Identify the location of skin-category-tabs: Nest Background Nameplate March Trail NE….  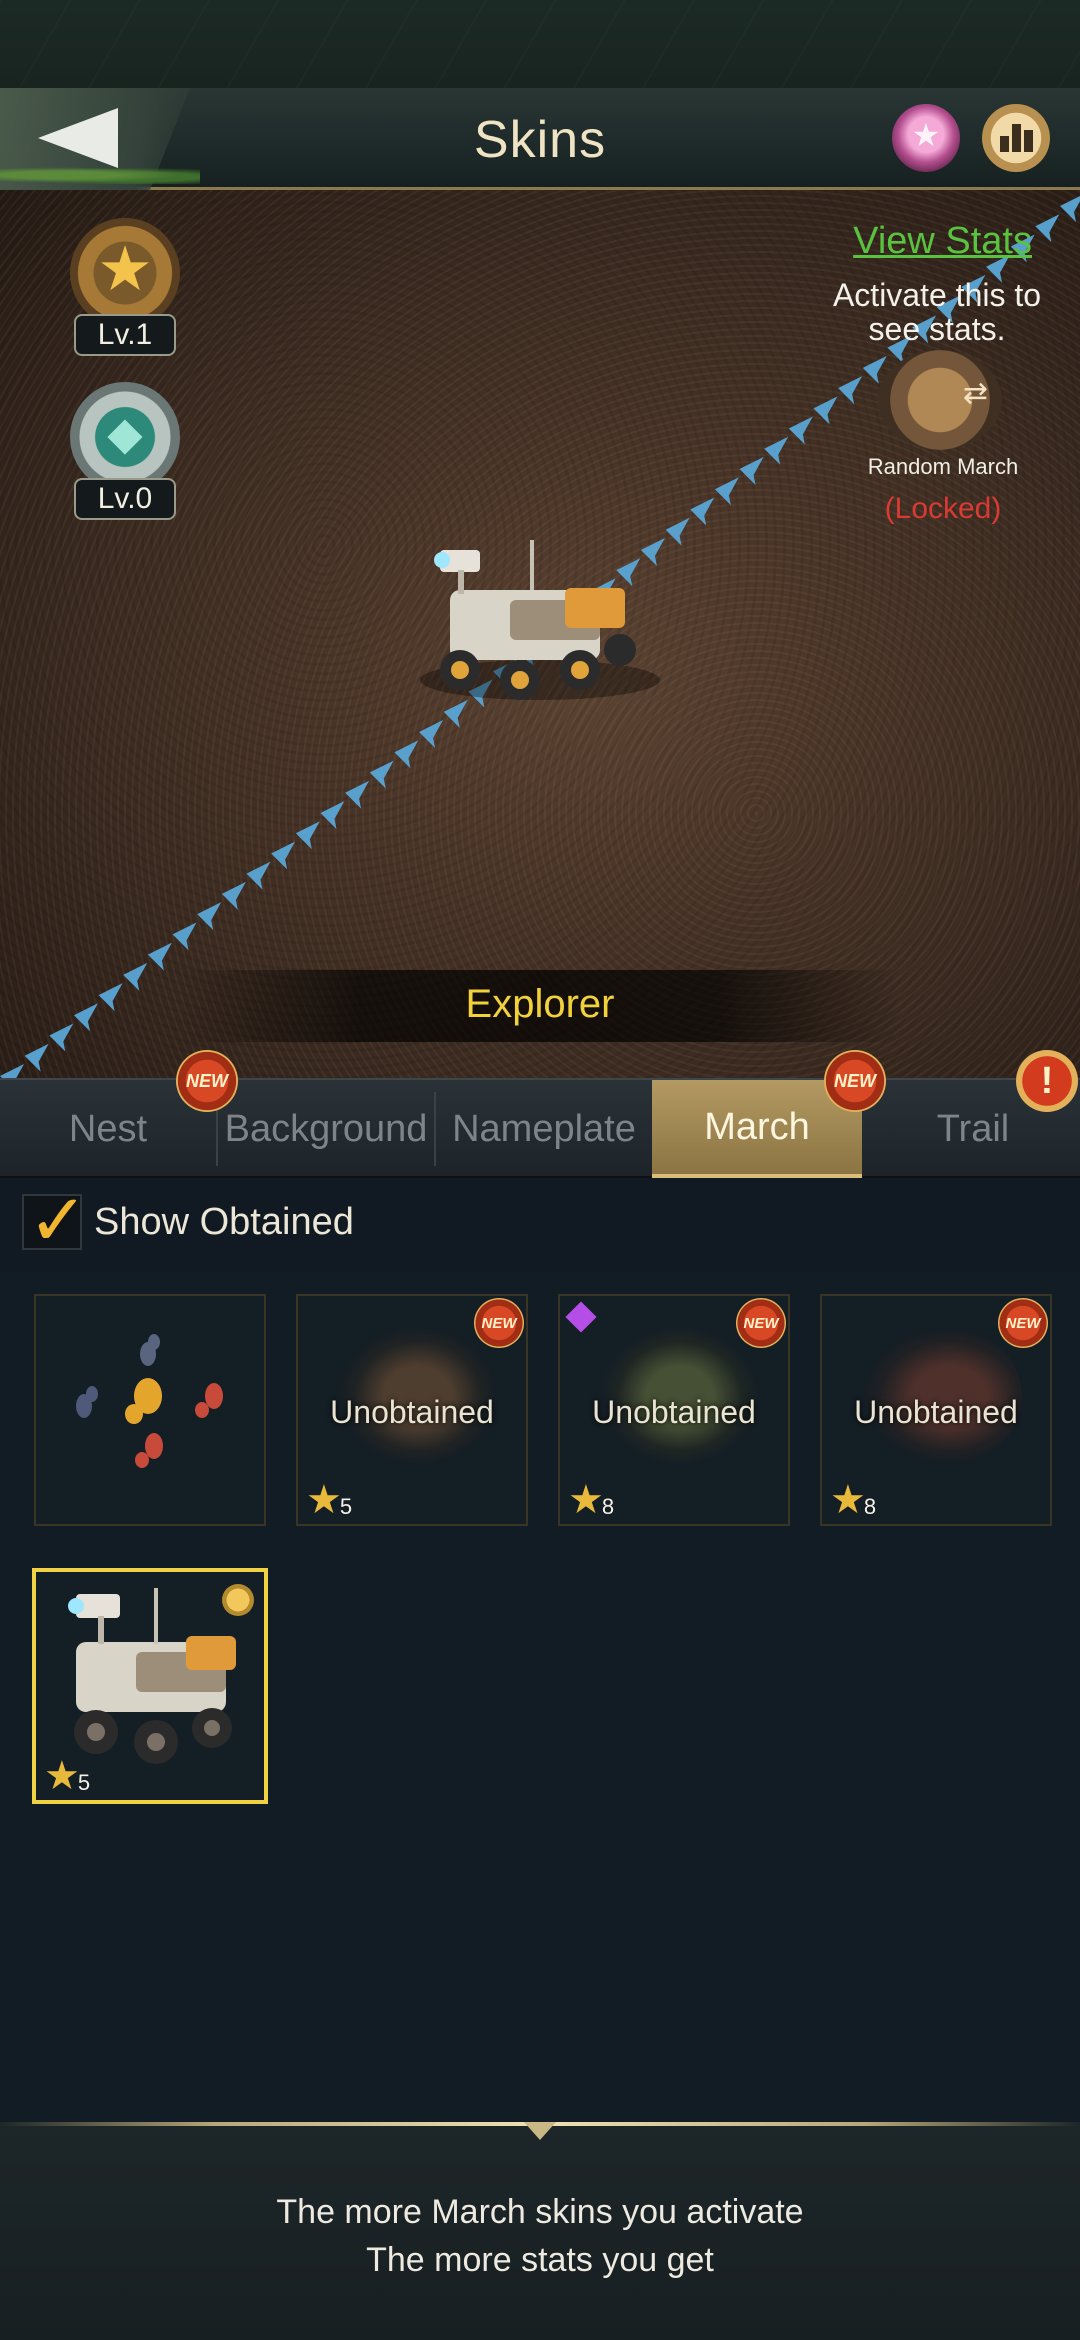
(540, 1114).